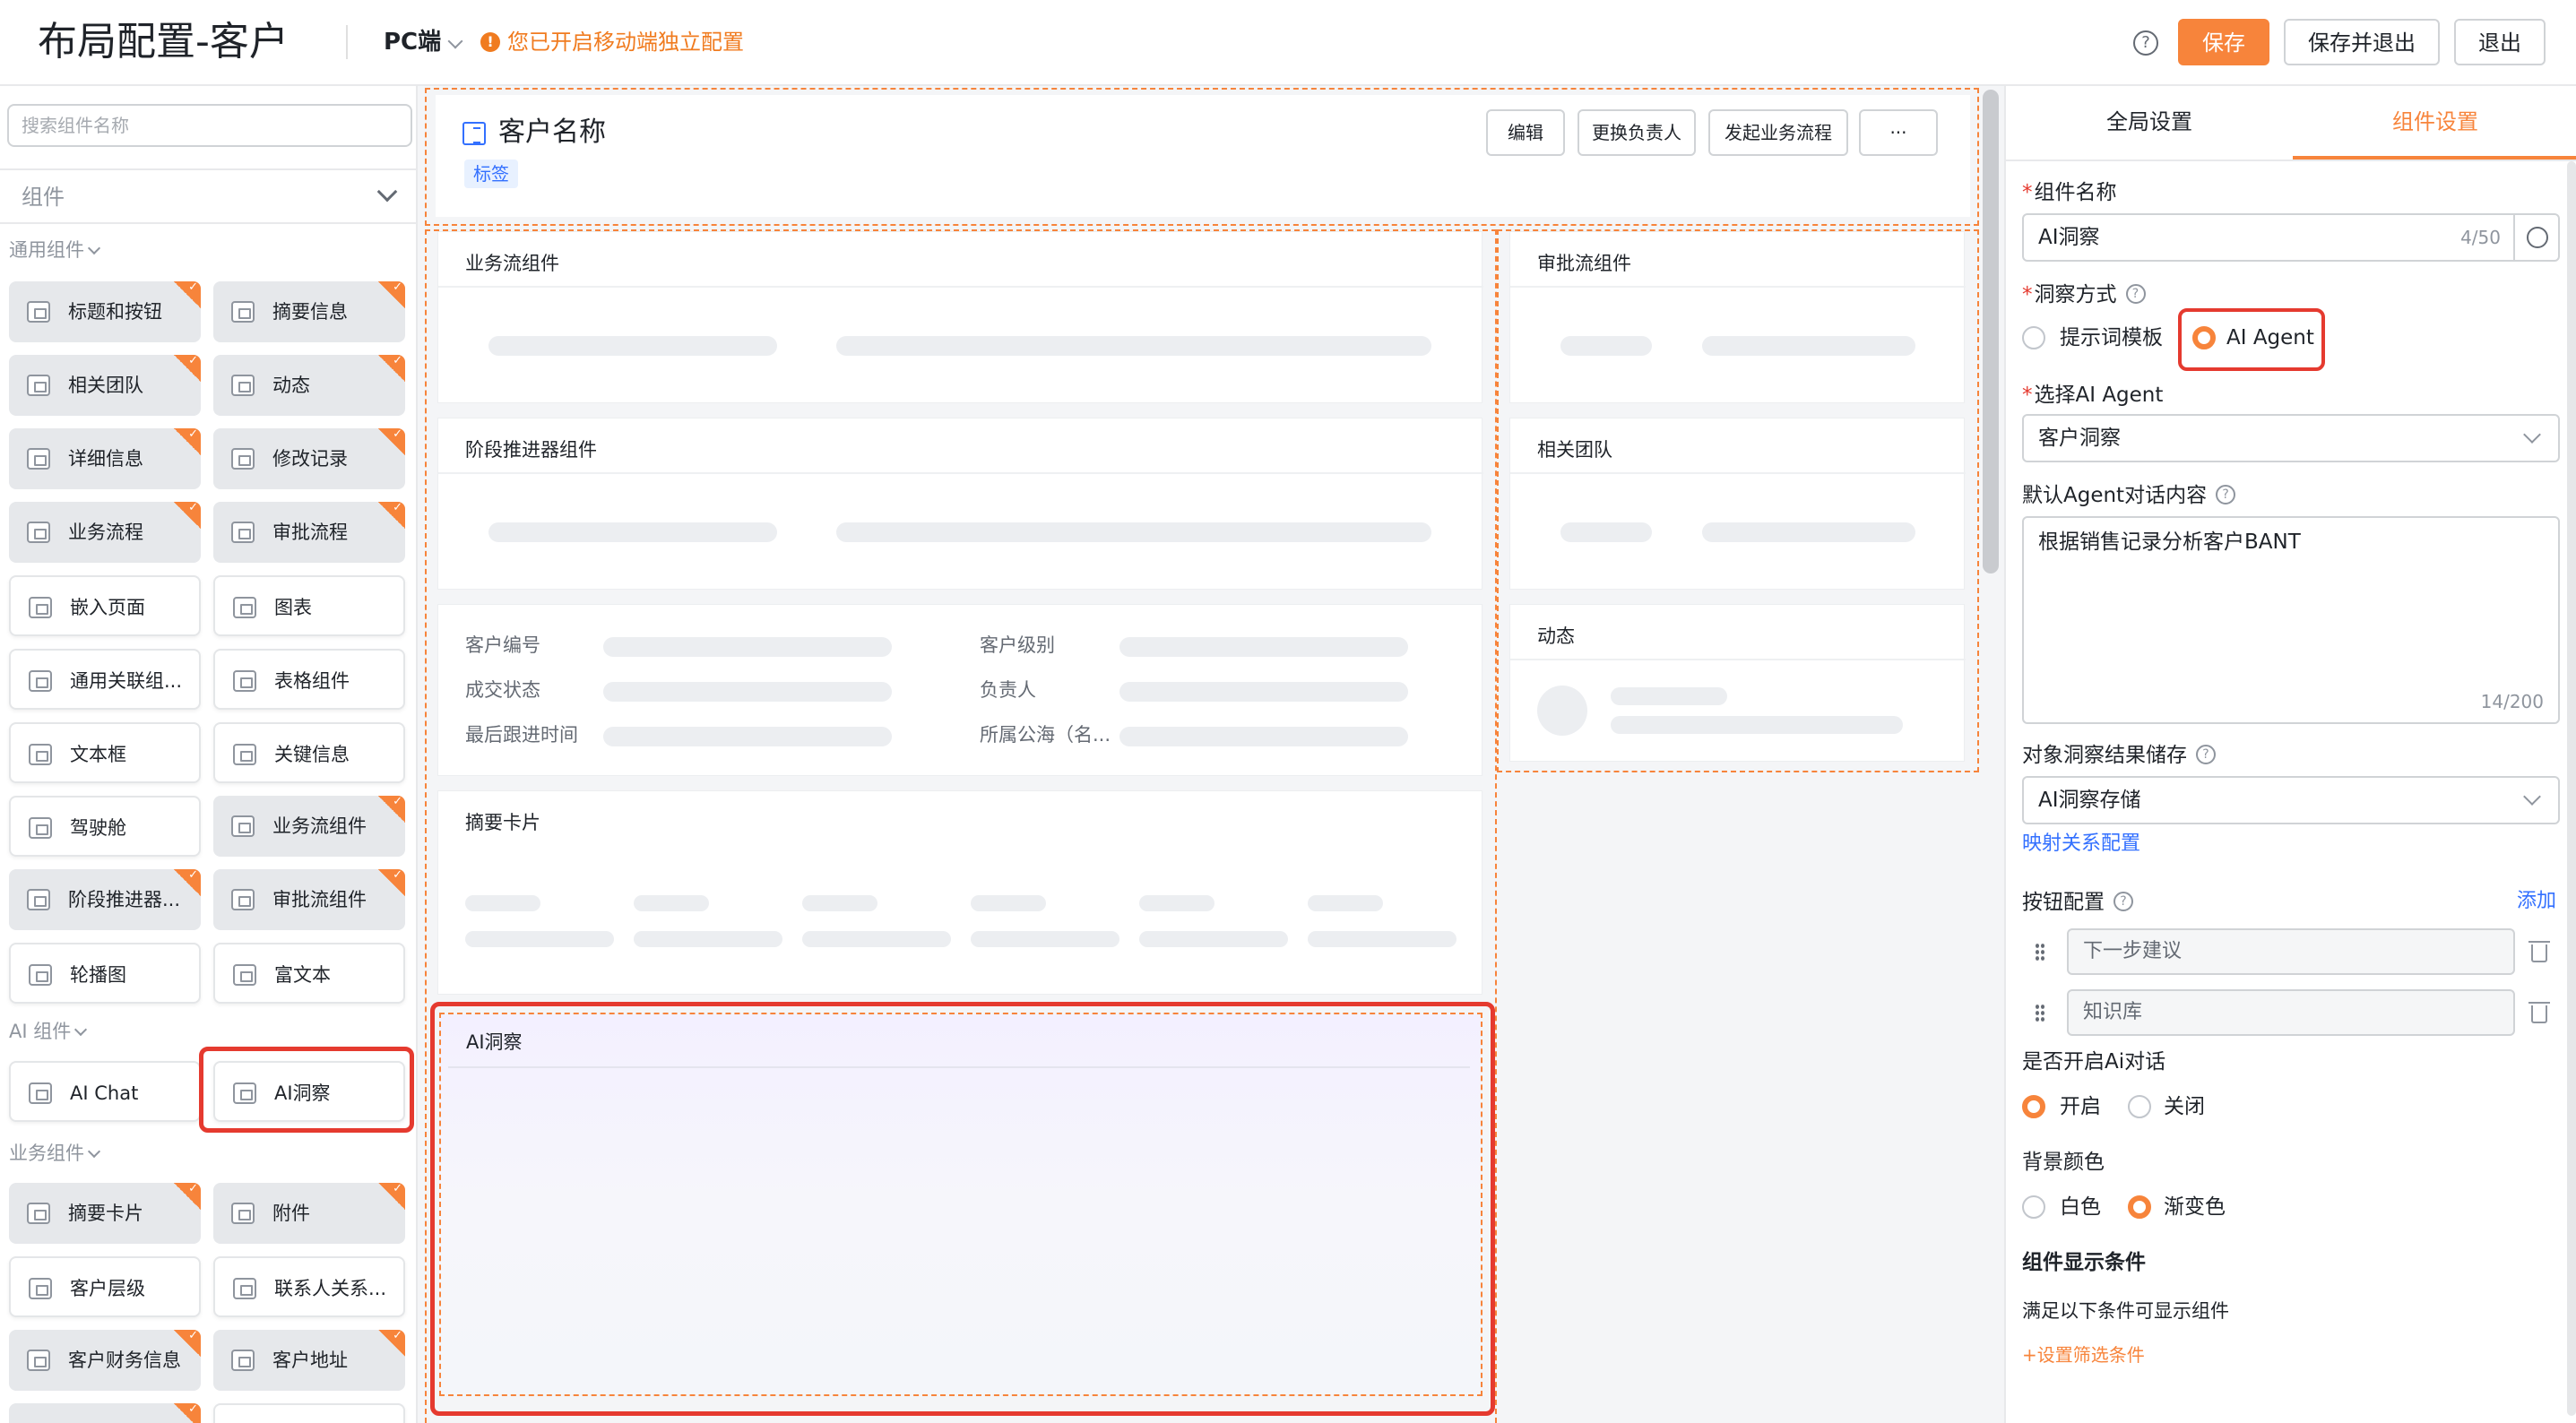 The width and height of the screenshot is (2576, 1423). What do you see at coordinates (309, 752) in the screenshot?
I see `component-tile: 关键信息` at bounding box center [309, 752].